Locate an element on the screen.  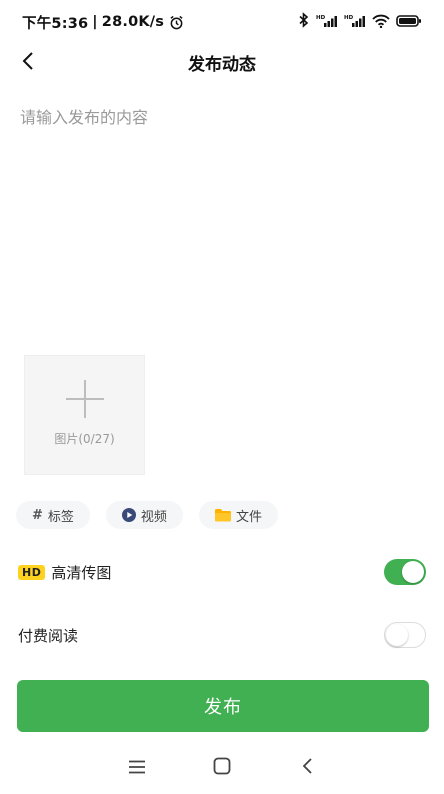
file-chip: 文件 is located at coordinates (238, 515).